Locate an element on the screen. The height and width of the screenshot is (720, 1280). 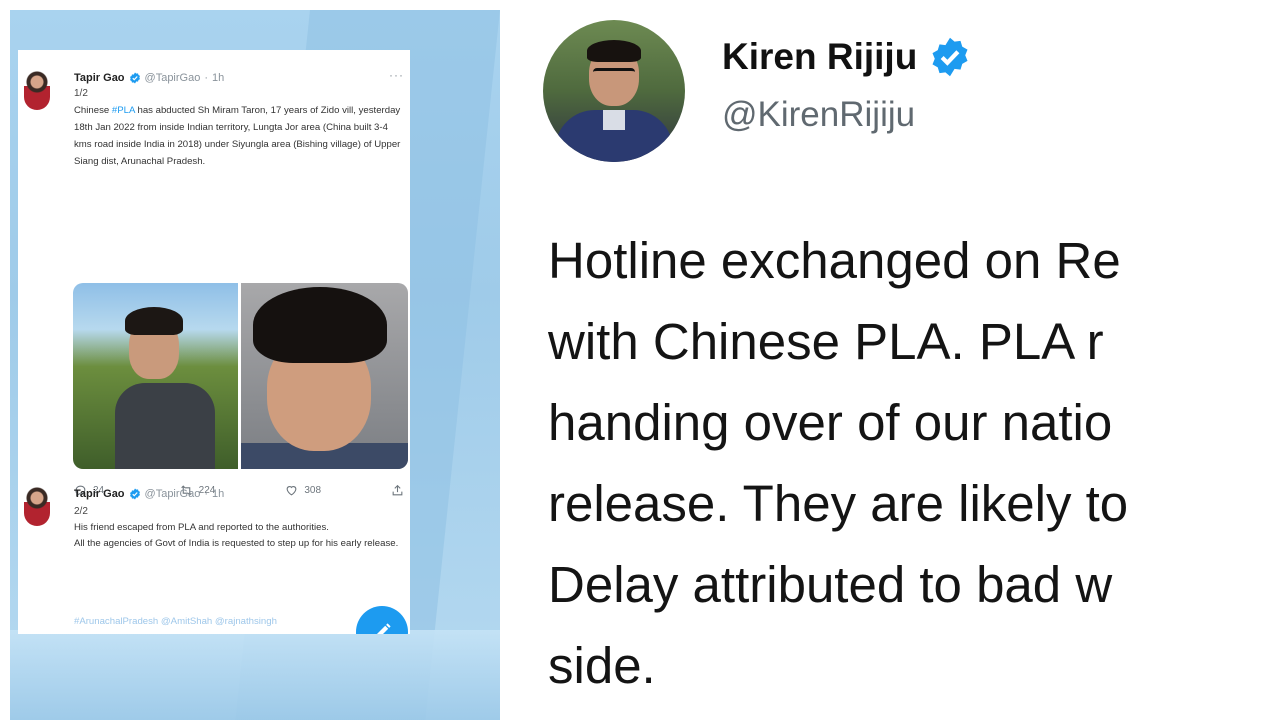
compose-icon is located at coordinates (383, 628).